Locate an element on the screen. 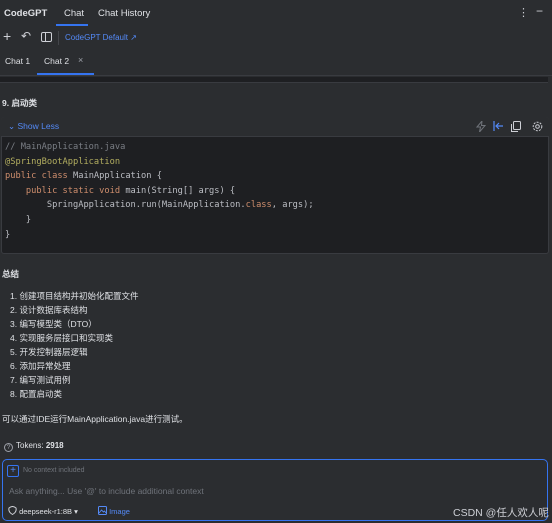  list-item: 8. 配置启动类 is located at coordinates (36, 394).